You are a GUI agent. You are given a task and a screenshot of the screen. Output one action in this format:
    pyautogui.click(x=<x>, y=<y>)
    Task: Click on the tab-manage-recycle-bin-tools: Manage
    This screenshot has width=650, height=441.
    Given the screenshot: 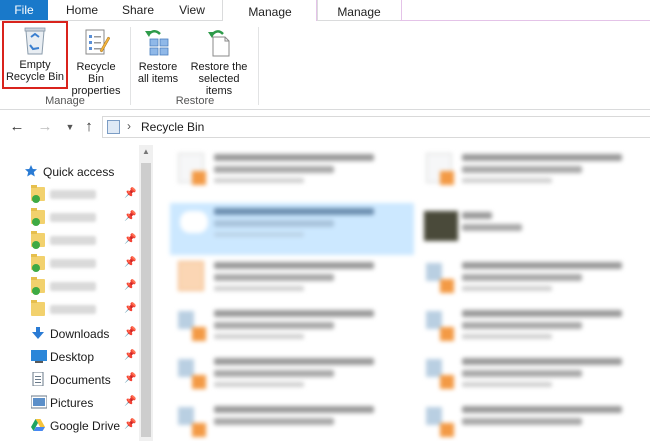 What is the action you would take?
    pyautogui.click(x=270, y=10)
    